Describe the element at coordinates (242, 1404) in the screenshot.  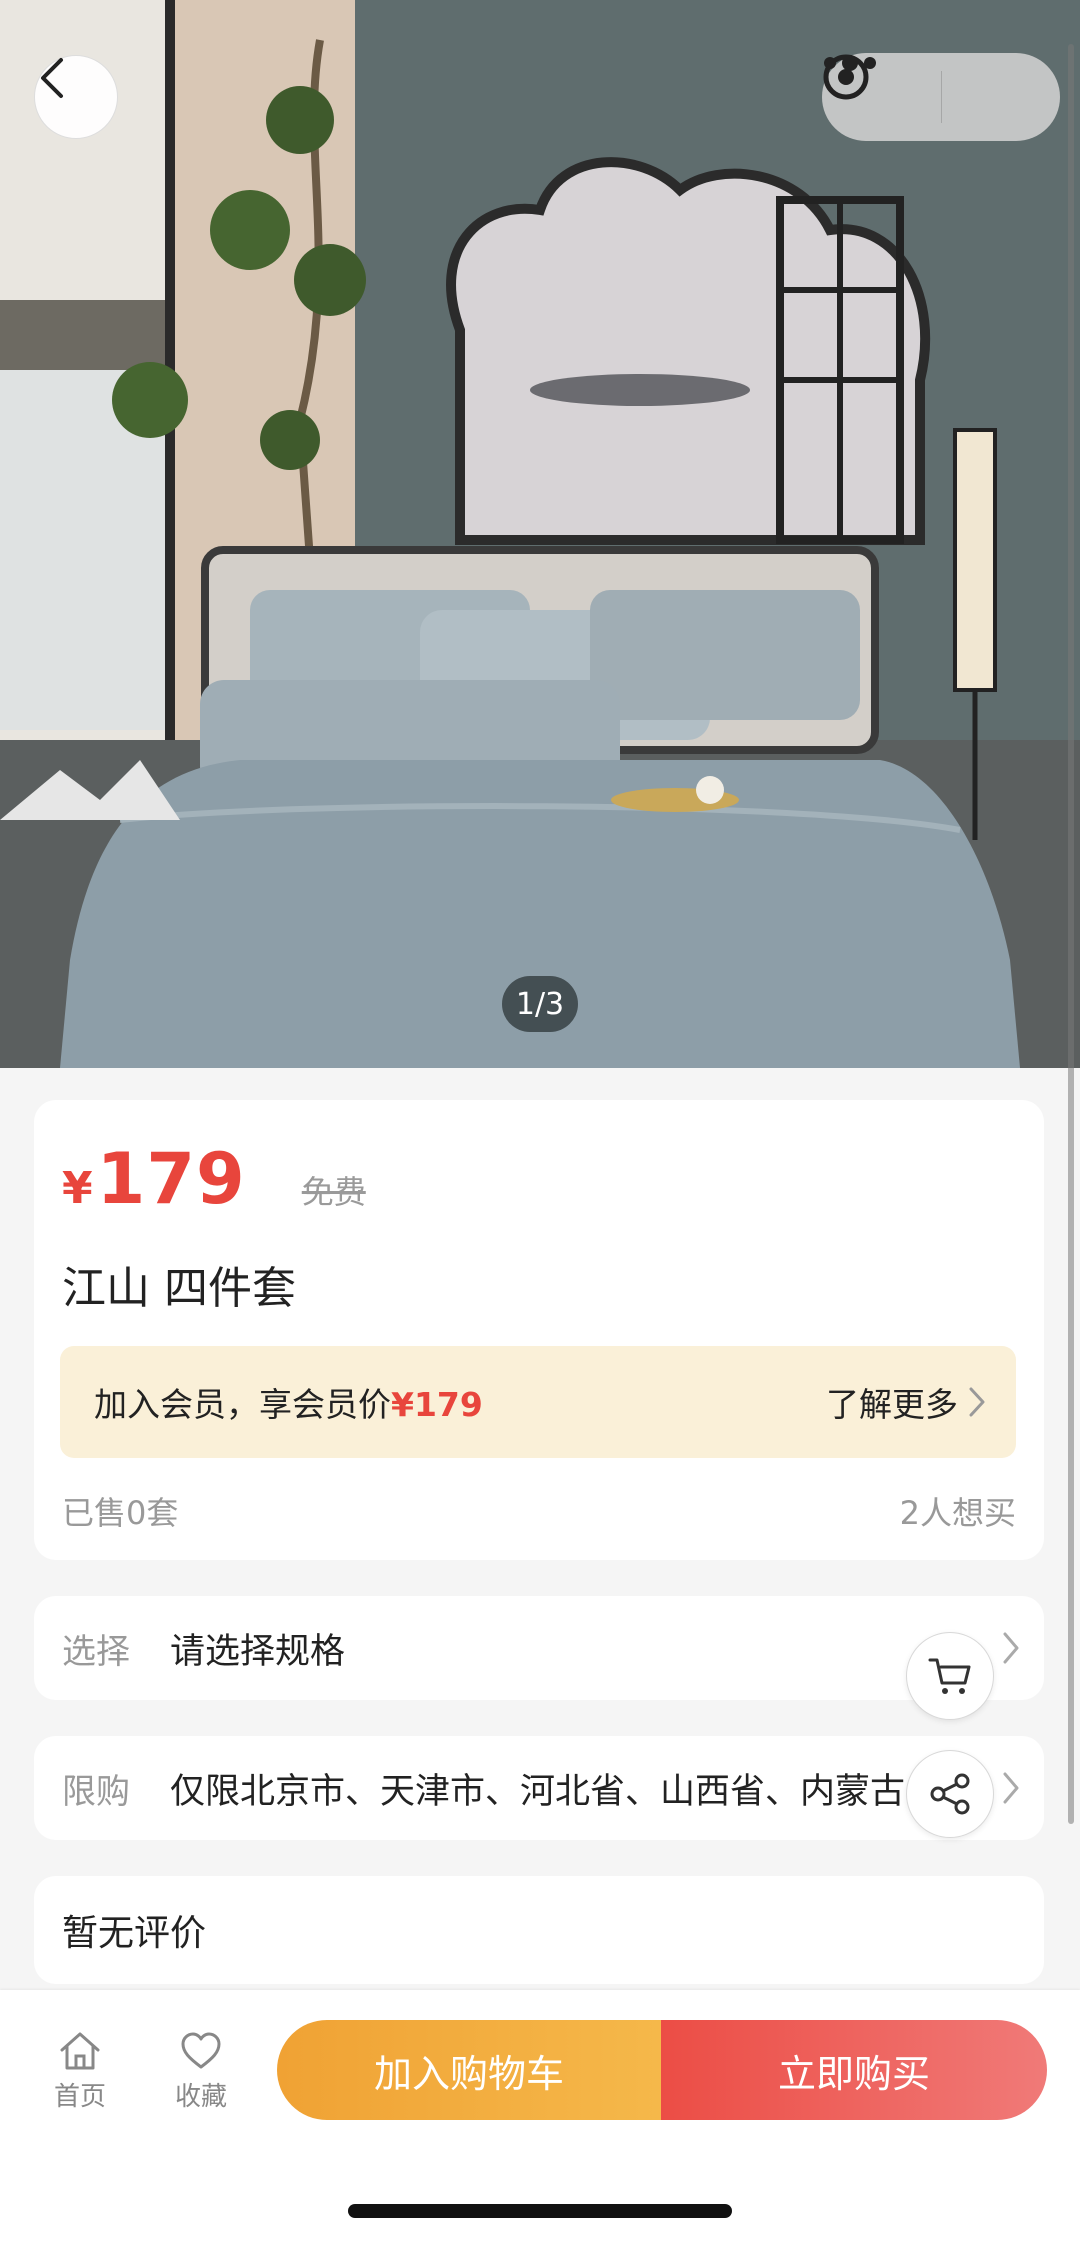
I see `member-prefix: 加入会员，享会员价` at that location.